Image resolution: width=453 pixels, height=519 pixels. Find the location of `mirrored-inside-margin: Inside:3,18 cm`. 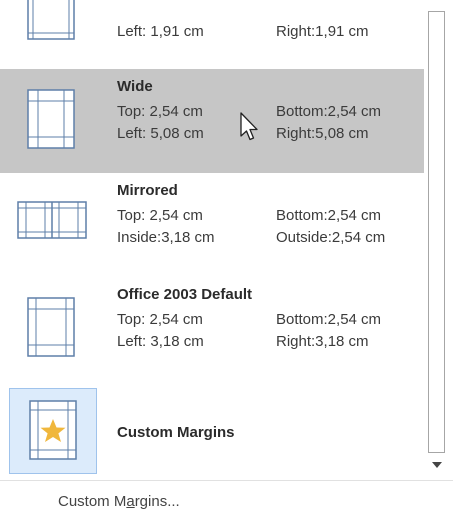

mirrored-inside-margin: Inside:3,18 cm is located at coordinates (166, 237).